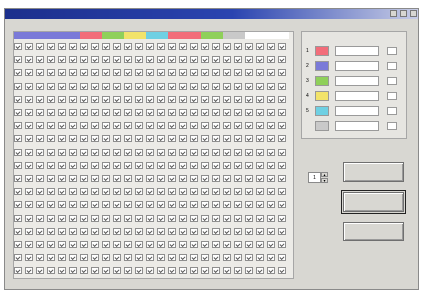 The width and height of the screenshot is (427, 295). What do you see at coordinates (393, 13) in the screenshot?
I see `minimize-button` at bounding box center [393, 13].